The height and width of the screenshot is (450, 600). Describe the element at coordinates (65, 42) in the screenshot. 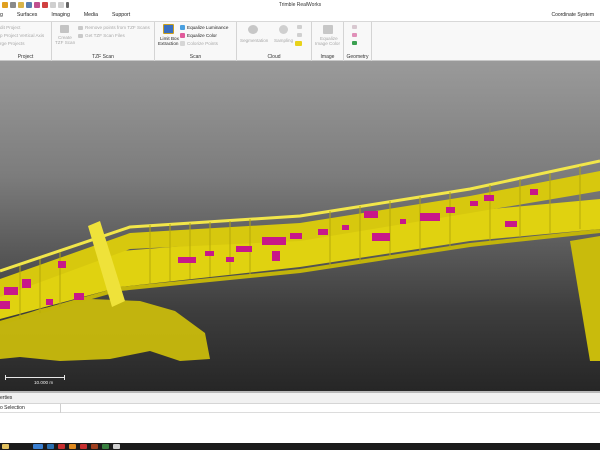

I see `create-tzf-scan-line2: TZF Scan` at that location.